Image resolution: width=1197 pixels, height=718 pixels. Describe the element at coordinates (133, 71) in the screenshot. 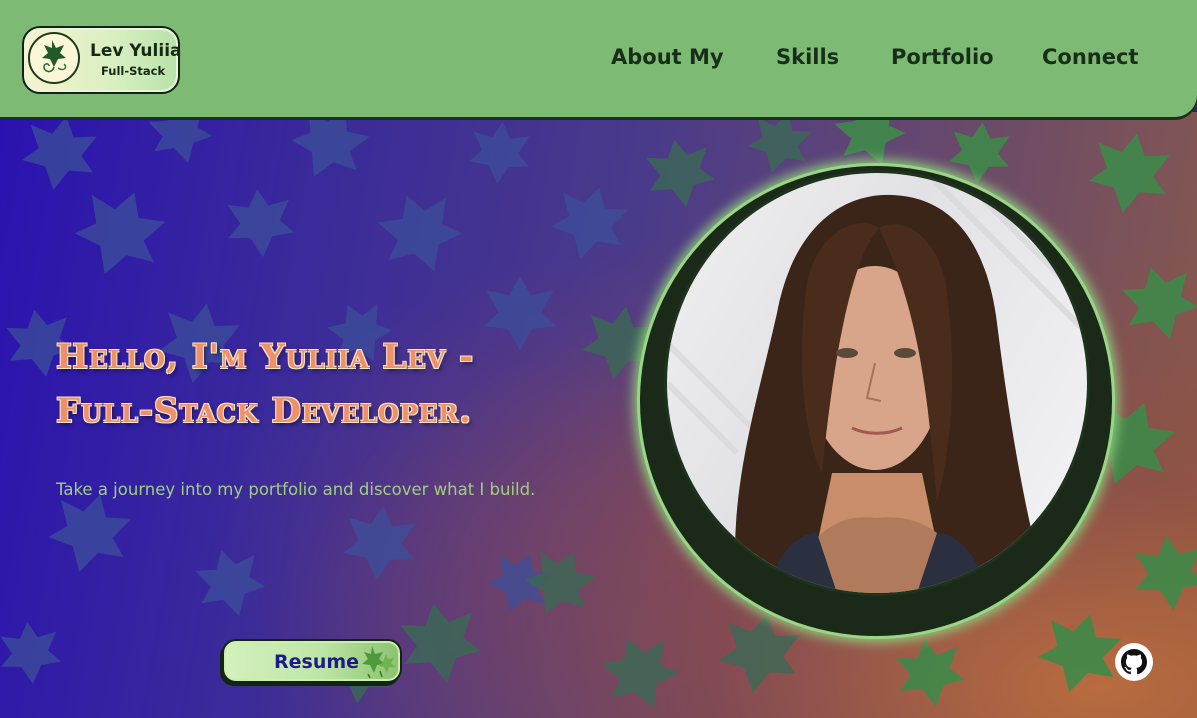

I see `brand-tagline: Full-Stack` at that location.